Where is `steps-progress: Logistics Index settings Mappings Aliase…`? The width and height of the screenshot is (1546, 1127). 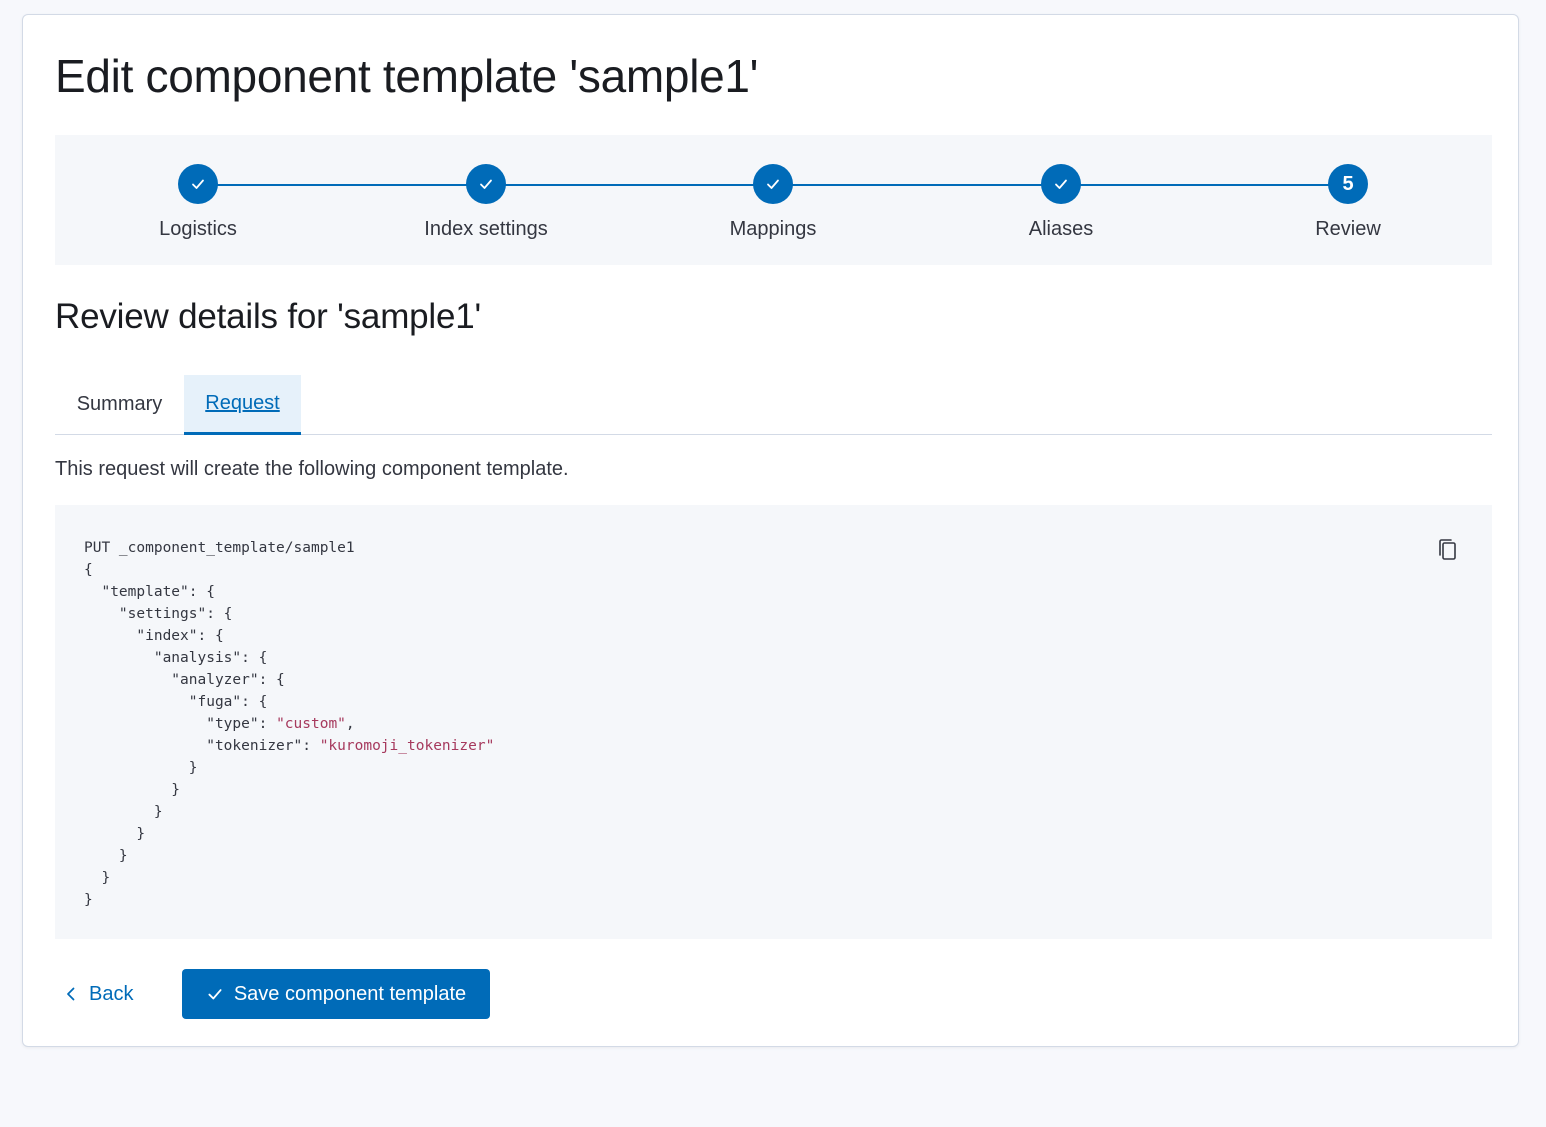 steps-progress: Logistics Index settings Mappings Aliase… is located at coordinates (773, 200).